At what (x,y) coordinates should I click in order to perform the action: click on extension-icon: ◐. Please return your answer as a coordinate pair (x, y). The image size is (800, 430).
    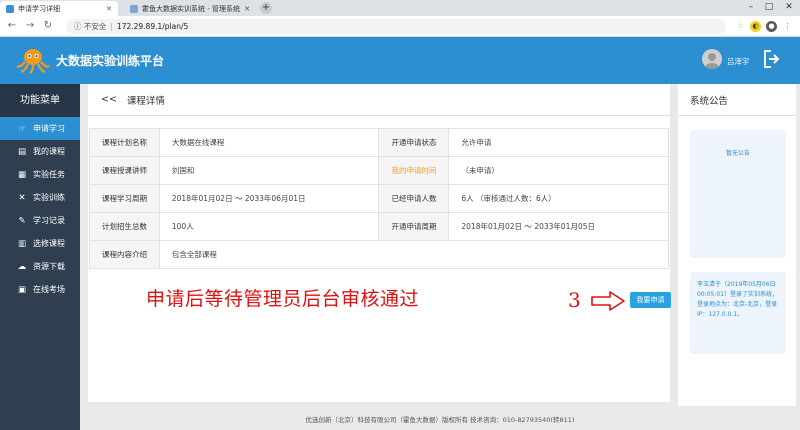
    Looking at the image, I should click on (755, 26).